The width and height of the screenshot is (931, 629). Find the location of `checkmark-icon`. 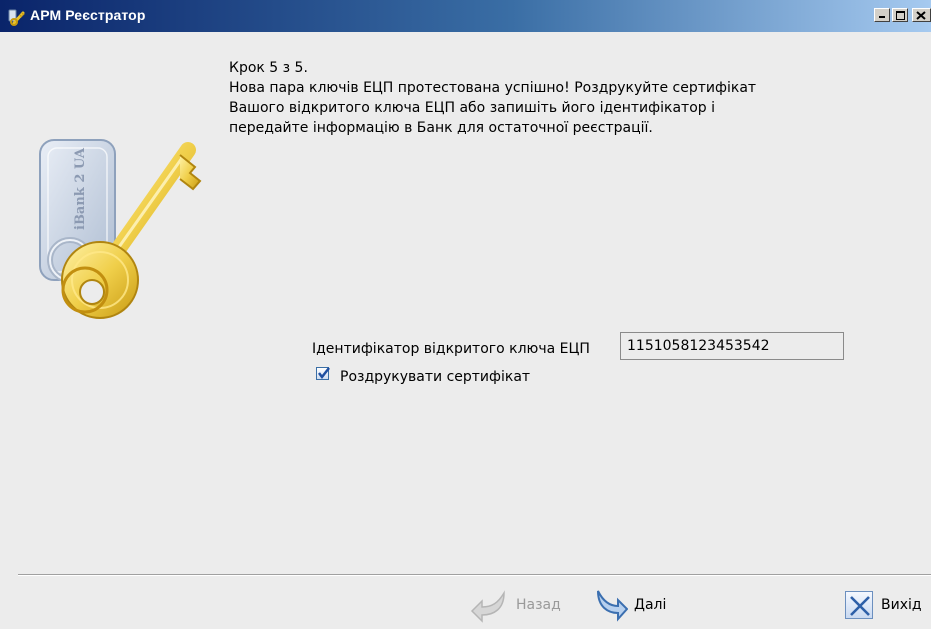

checkmark-icon is located at coordinates (324, 373).